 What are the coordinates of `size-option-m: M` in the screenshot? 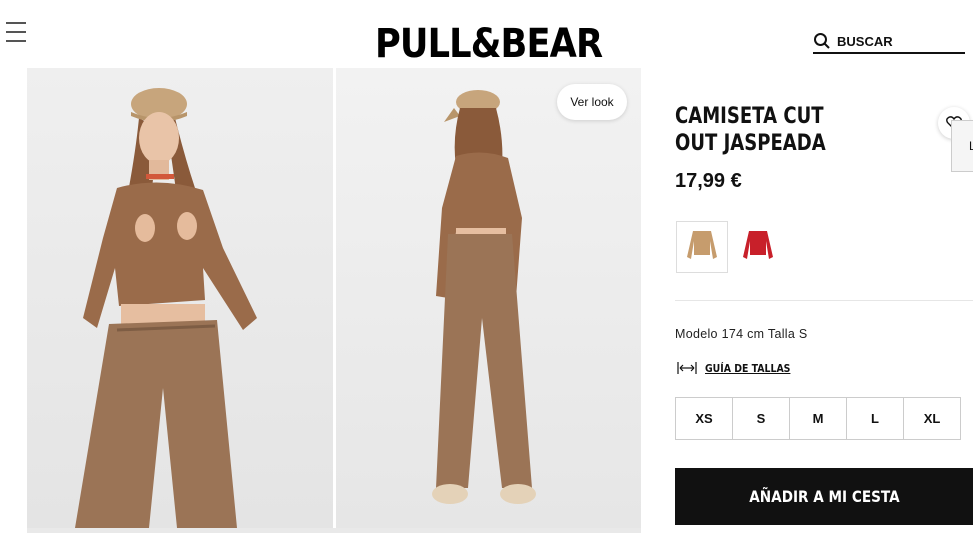 It's located at (818, 418).